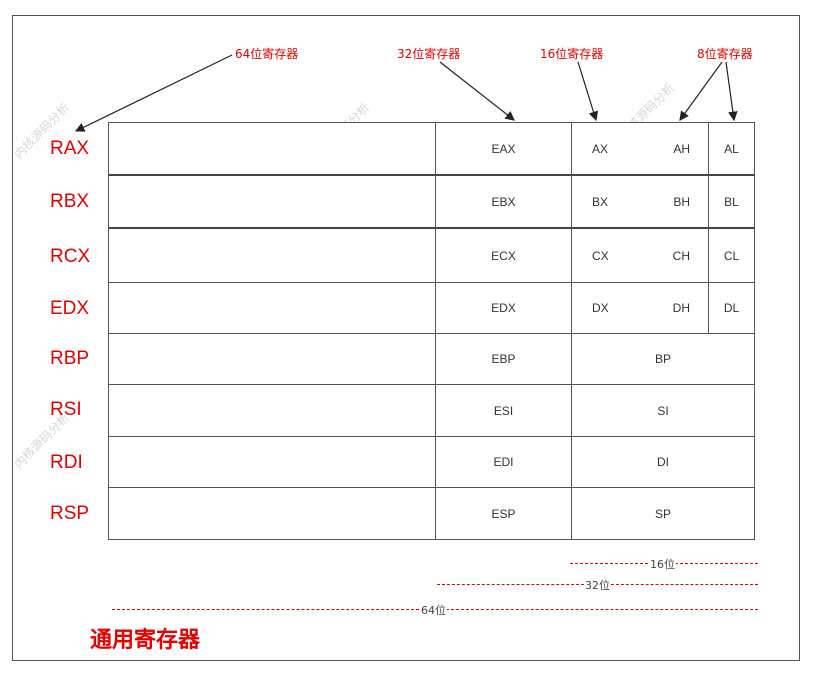 The width and height of the screenshot is (814, 675). Describe the element at coordinates (503, 410) in the screenshot. I see `reg32-cell: ESI` at that location.